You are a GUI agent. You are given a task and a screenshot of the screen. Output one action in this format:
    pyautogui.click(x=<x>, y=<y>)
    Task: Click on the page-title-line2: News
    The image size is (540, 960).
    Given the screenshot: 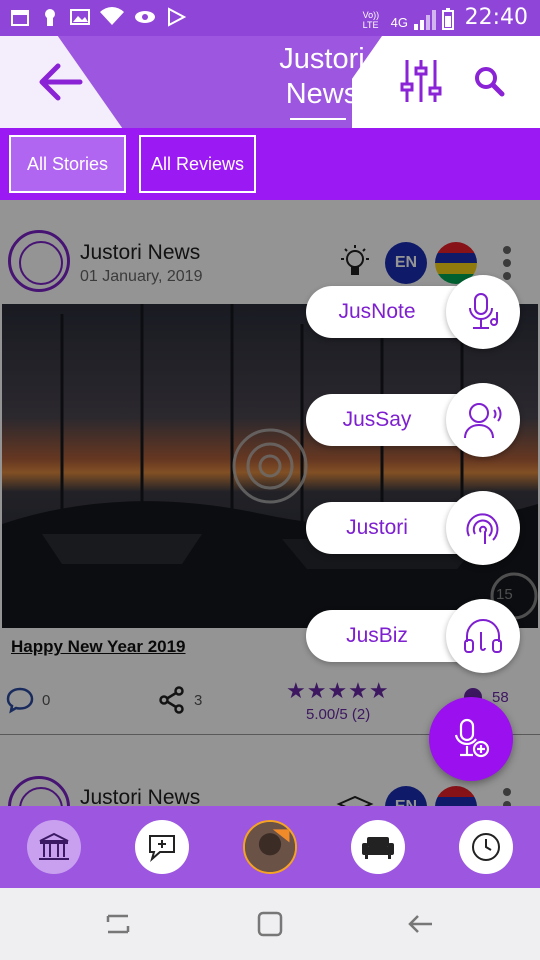 What is the action you would take?
    pyautogui.click(x=322, y=94)
    